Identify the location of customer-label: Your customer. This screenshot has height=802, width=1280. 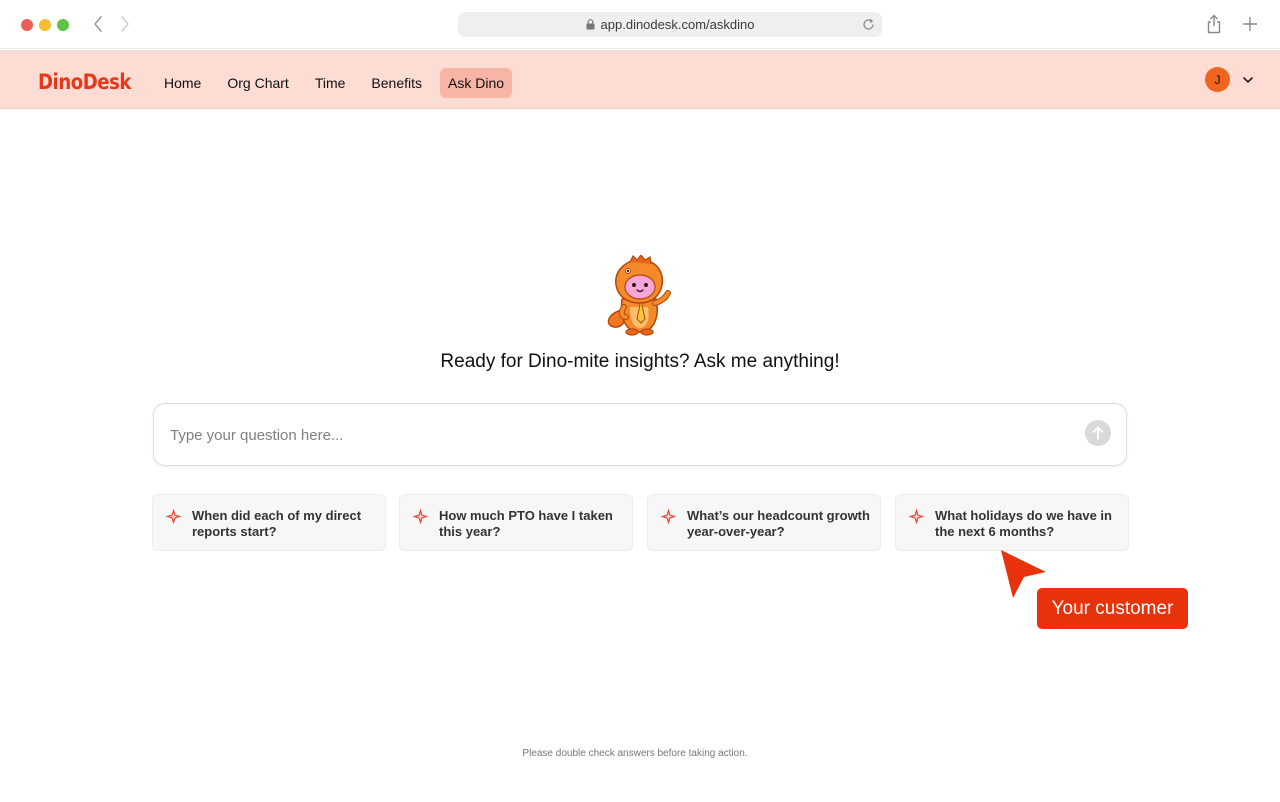
(1112, 608).